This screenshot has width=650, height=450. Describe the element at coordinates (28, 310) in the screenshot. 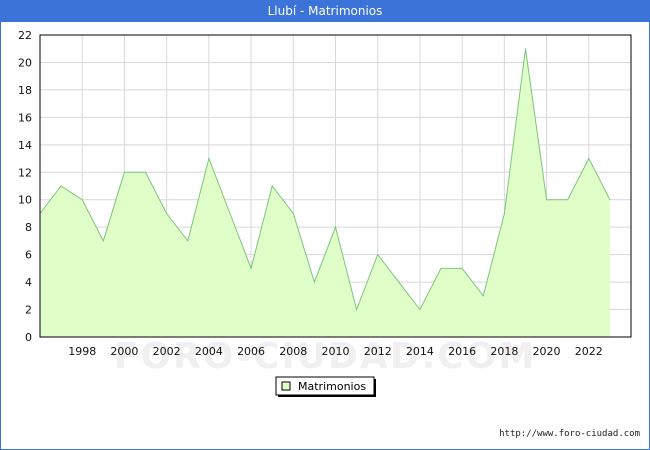

I see `y-tick-label: 2` at that location.